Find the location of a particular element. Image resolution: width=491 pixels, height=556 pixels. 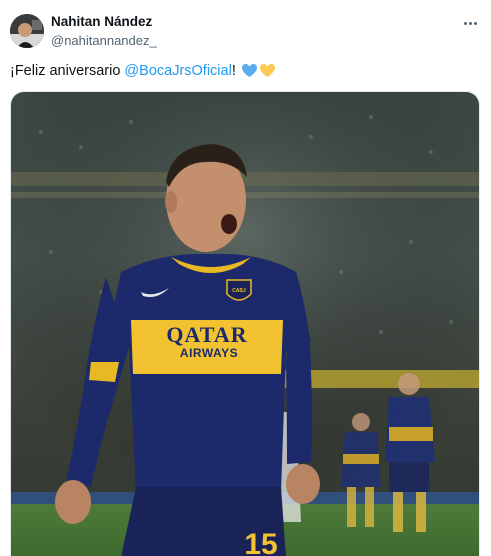

tweet-text-start: ¡Feliz aniversario is located at coordinates (67, 71).